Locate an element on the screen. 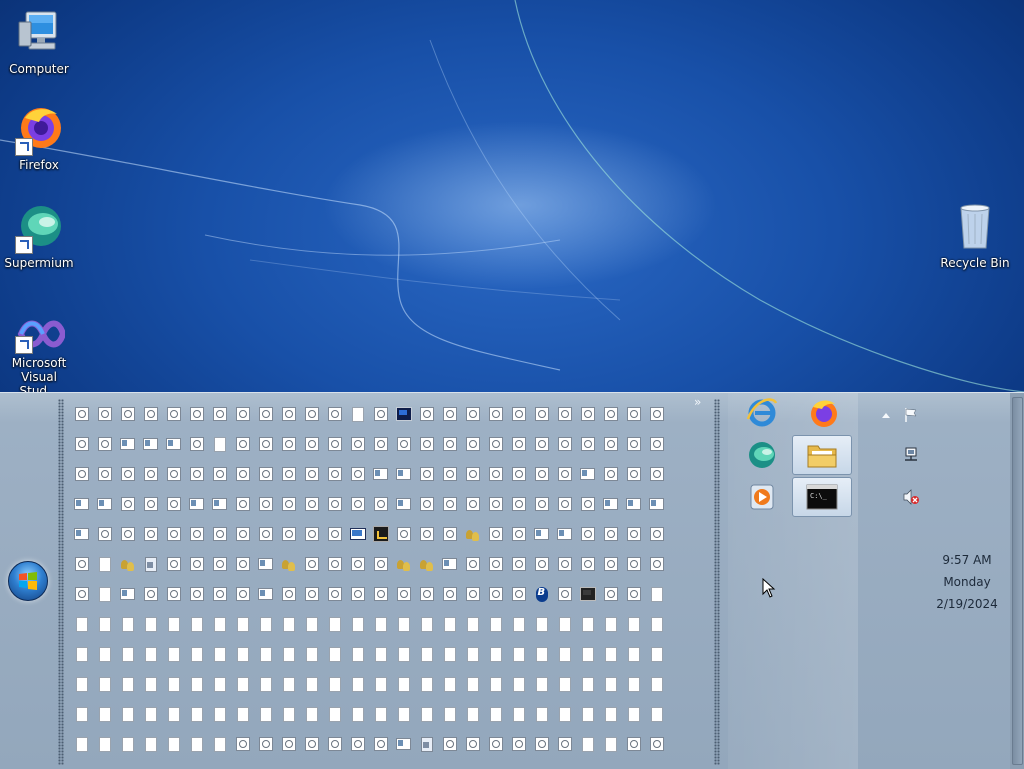  internet-explorer-button is located at coordinates (762, 413).